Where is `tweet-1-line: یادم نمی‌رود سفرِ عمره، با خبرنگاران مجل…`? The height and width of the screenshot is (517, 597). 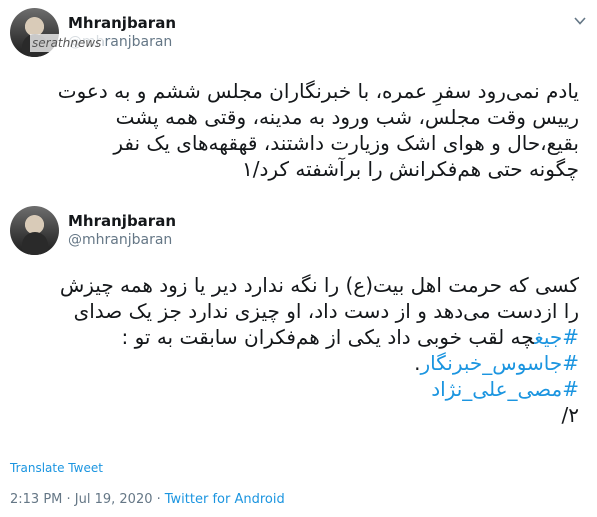 tweet-1-line: یادم نمی‌رود سفرِ عمره، با خبرنگاران مجل… is located at coordinates (318, 91).